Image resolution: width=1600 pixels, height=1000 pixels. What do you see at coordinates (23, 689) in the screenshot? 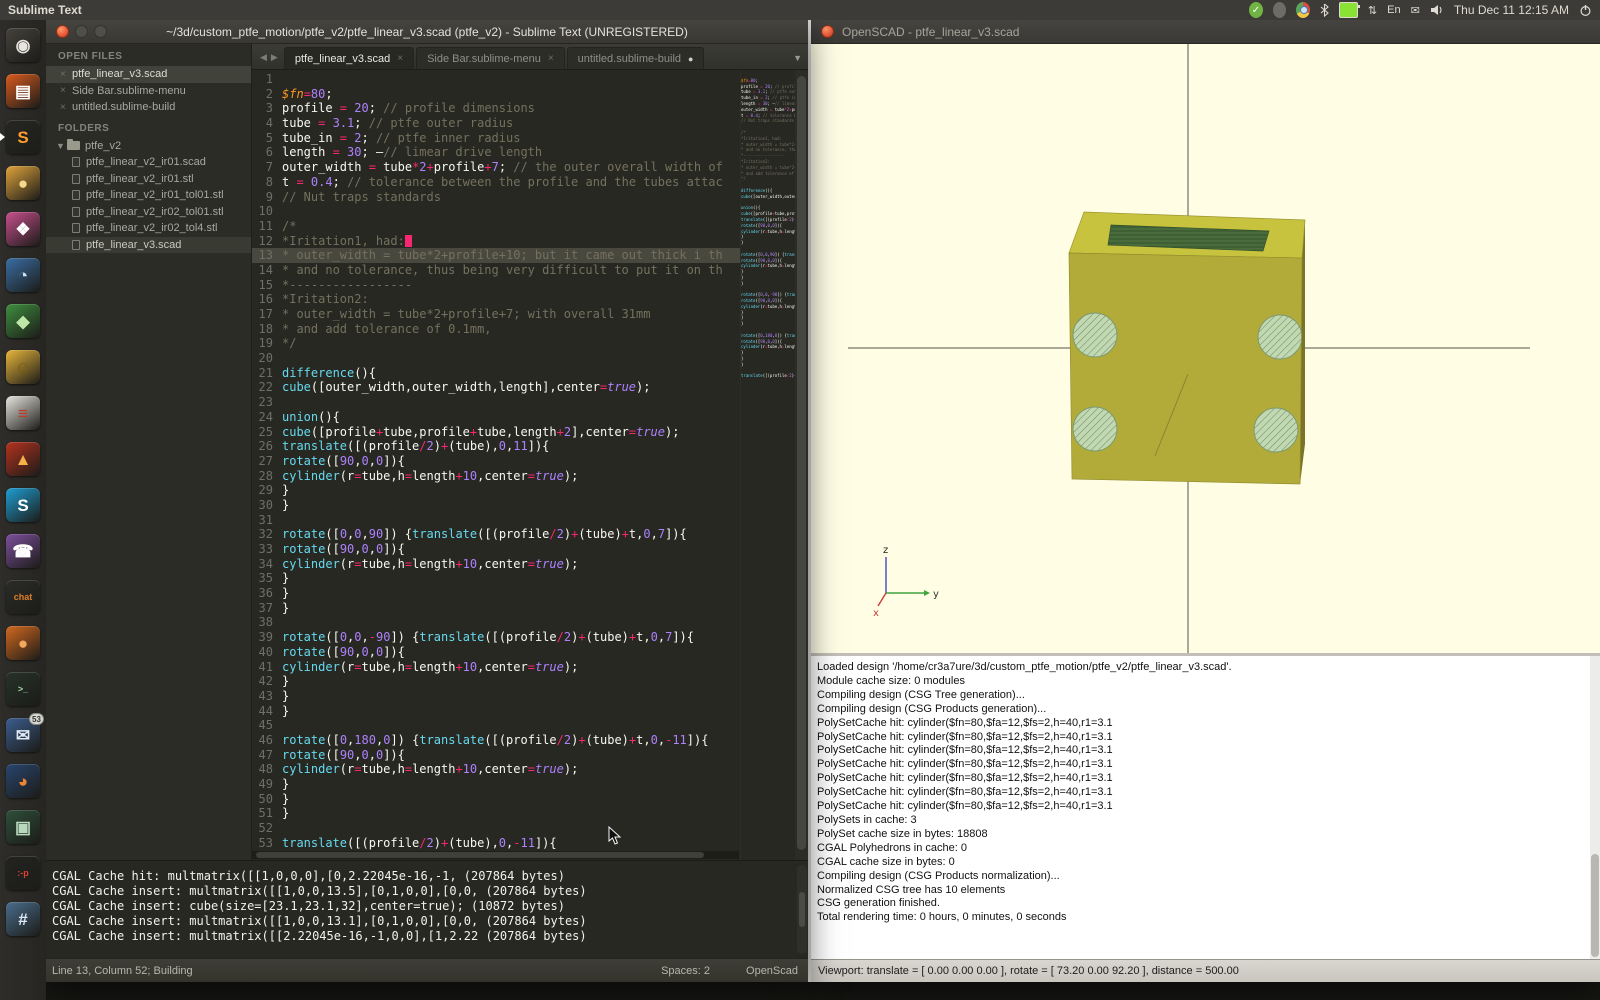
I see `launcher-icon-terminal: >_` at bounding box center [23, 689].